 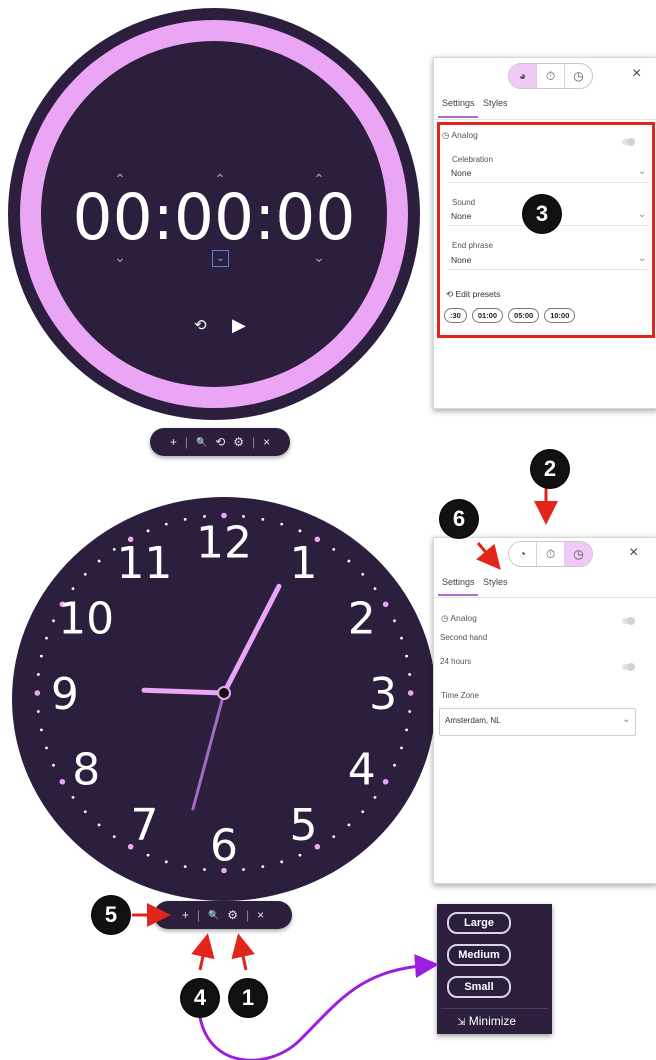 I want to click on annotation-badge-6: 6, so click(x=459, y=519).